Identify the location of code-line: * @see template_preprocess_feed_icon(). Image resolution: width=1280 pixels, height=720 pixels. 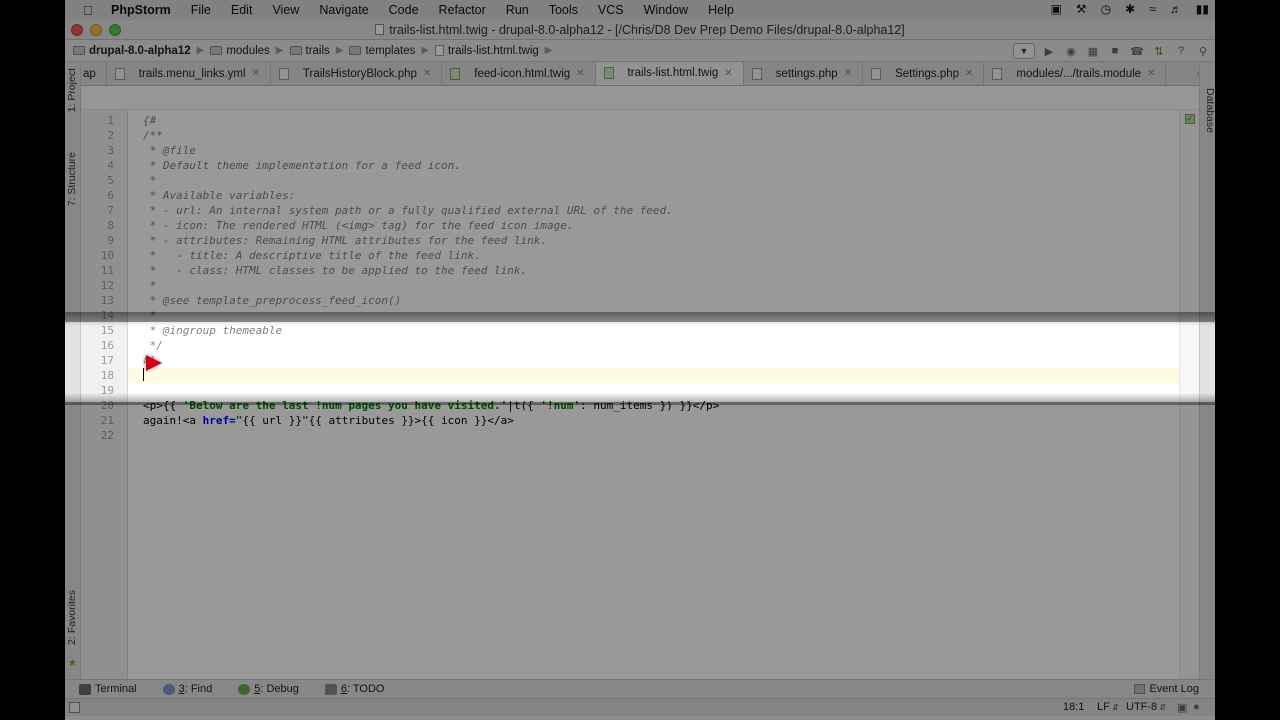
(653, 300).